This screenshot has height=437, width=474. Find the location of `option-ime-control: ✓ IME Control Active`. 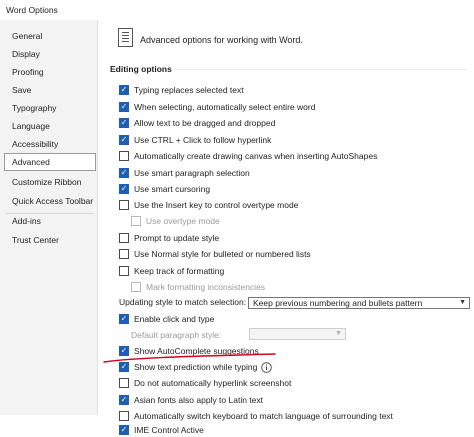

option-ime-control: ✓ IME Control Active is located at coordinates (161, 430).